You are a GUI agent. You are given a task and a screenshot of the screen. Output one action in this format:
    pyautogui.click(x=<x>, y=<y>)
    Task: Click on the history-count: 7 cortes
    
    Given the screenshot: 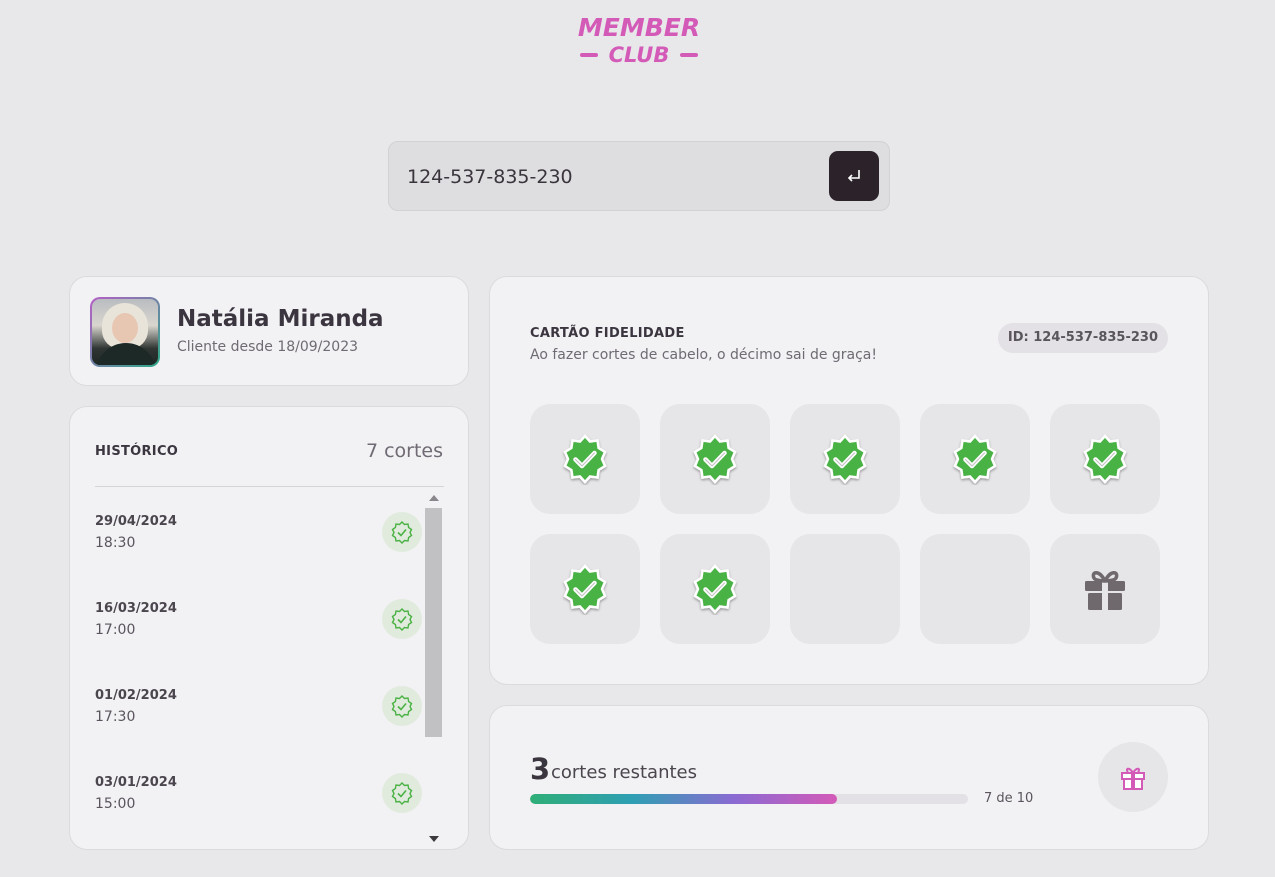 What is the action you would take?
    pyautogui.click(x=404, y=451)
    